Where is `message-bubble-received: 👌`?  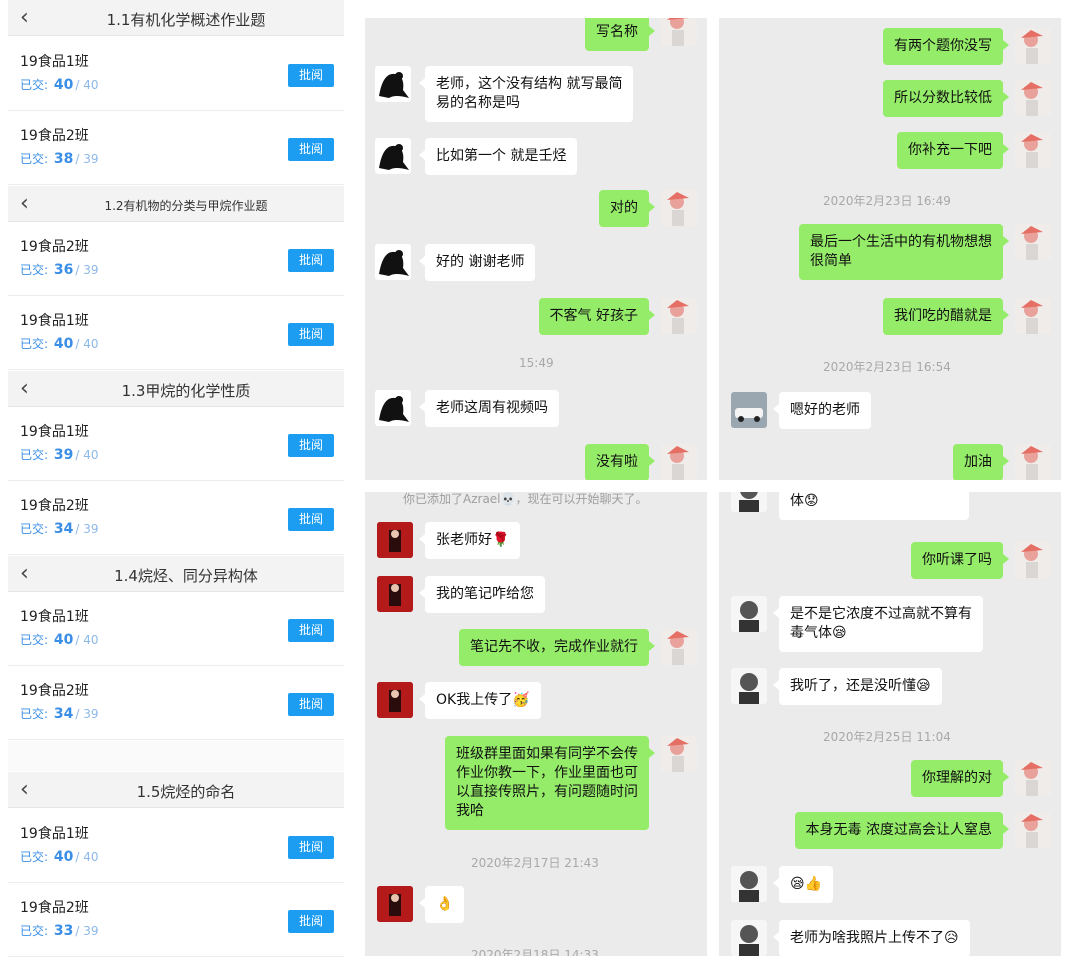
message-bubble-received: 👌 is located at coordinates (441, 904).